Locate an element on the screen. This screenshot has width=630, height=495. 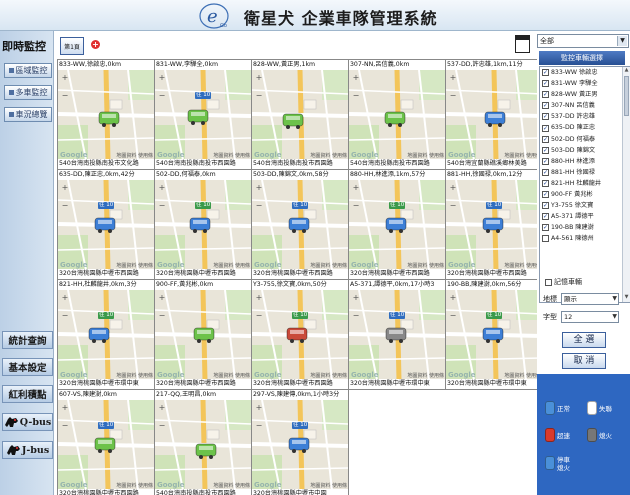
vehicle-list-item: A4-561 陳德州 is located at coordinates (585, 238).